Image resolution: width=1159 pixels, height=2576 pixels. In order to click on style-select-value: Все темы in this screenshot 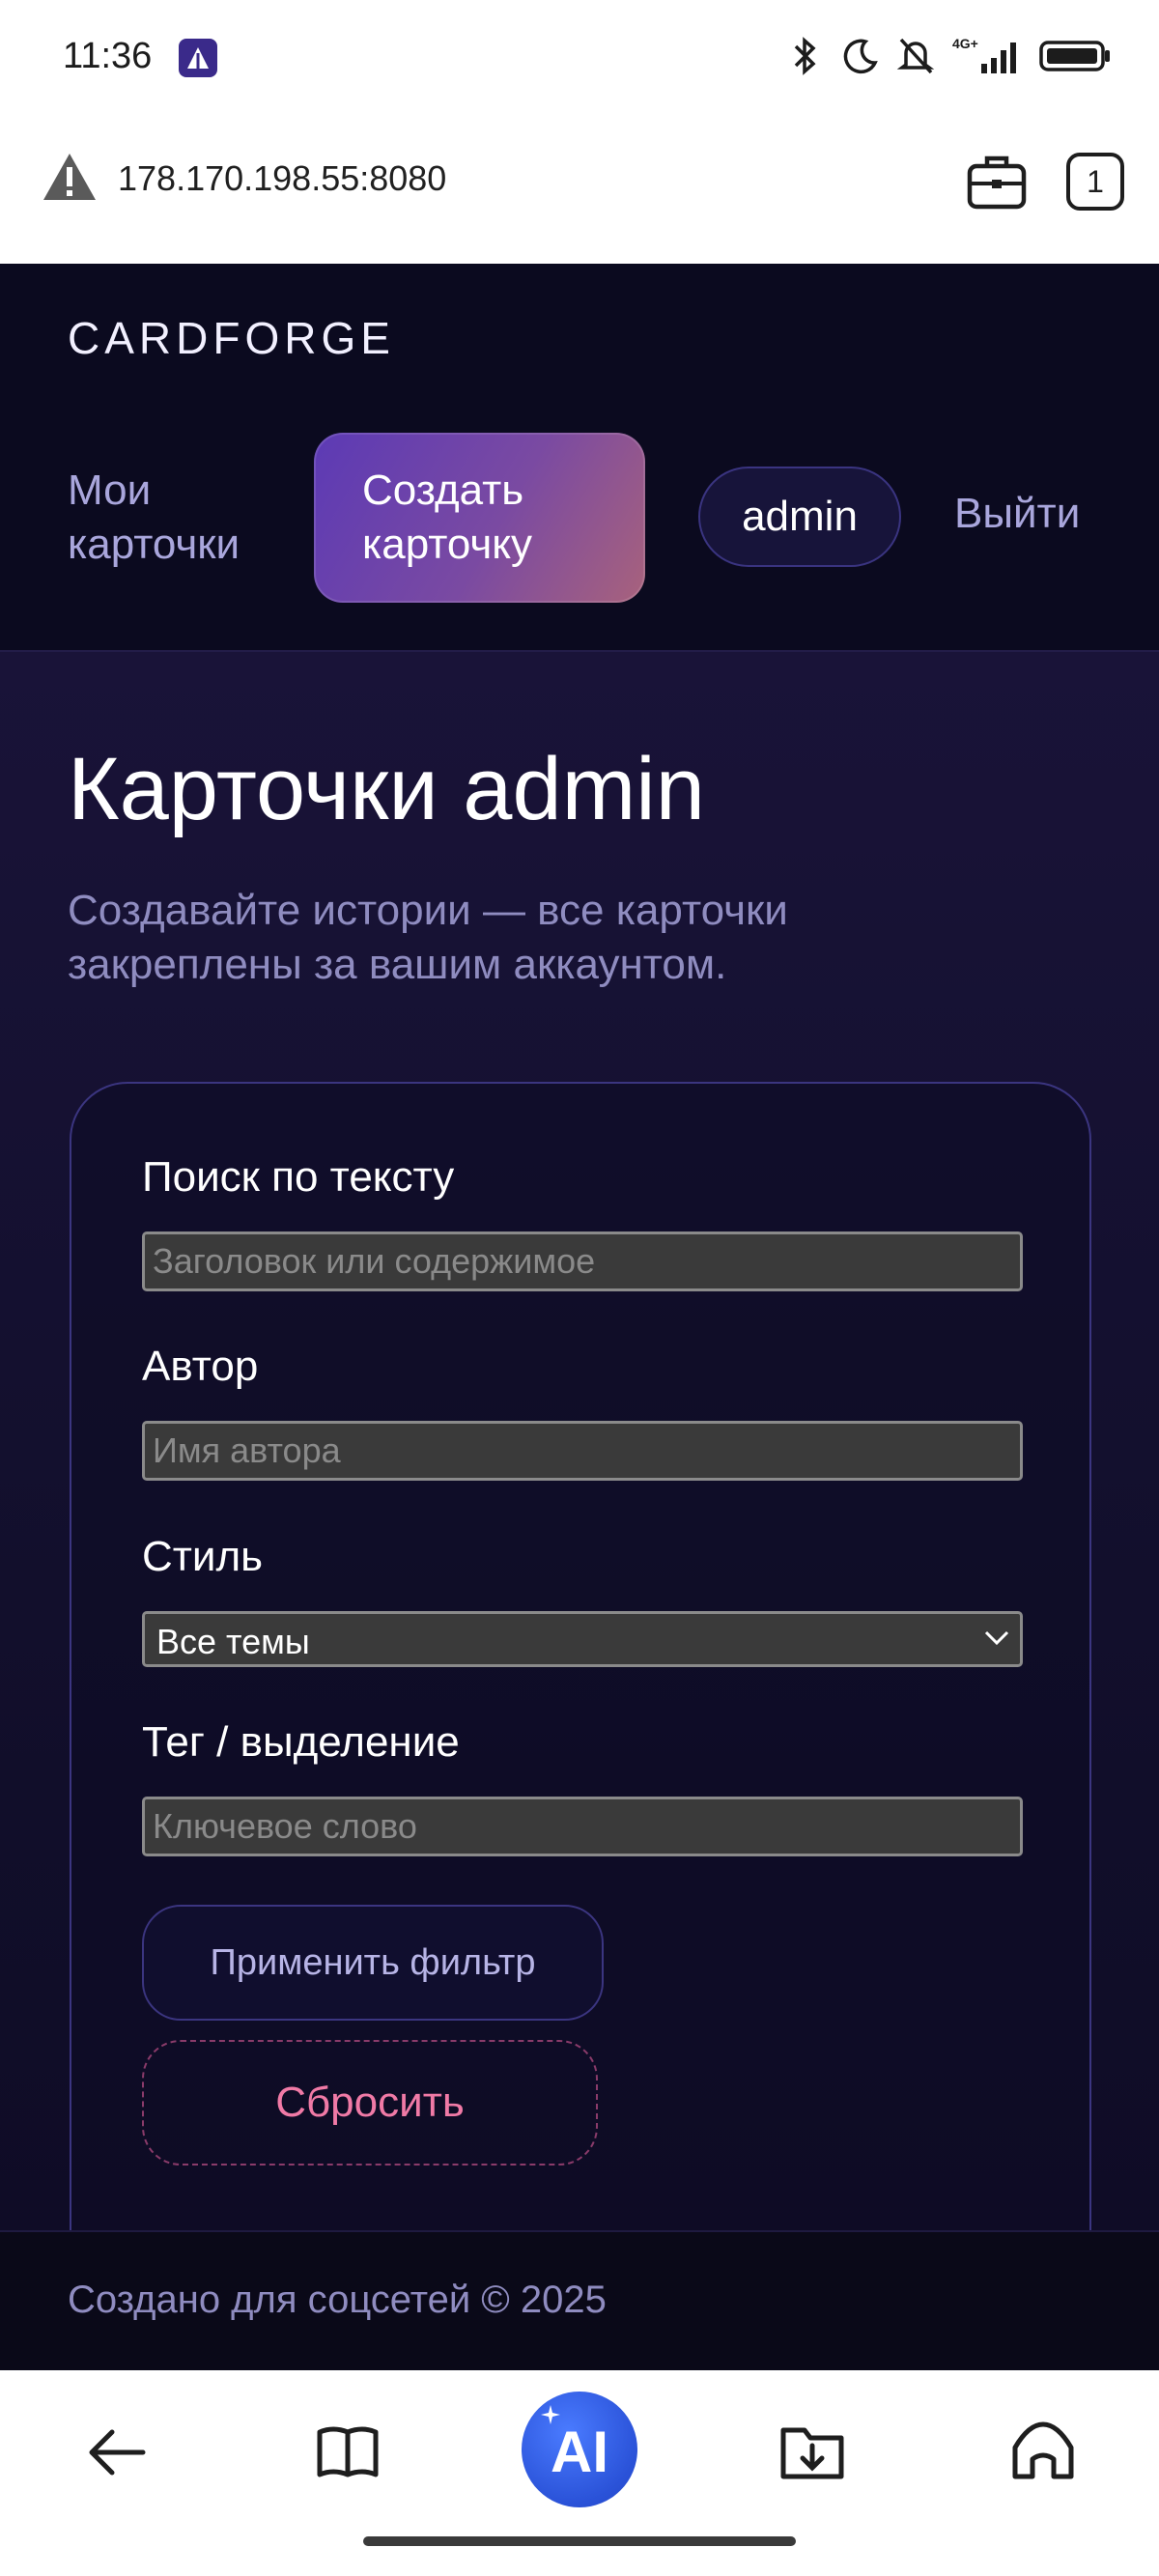, I will do `click(233, 1641)`.